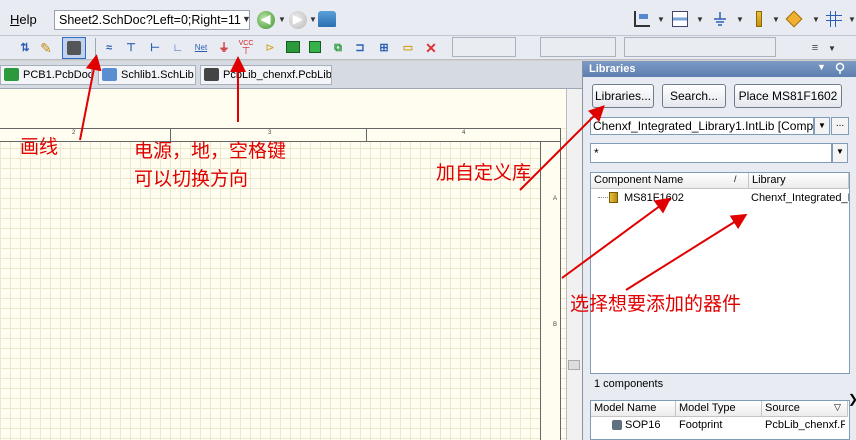 Image resolution: width=856 pixels, height=440 pixels. Describe the element at coordinates (834, 19) in the screenshot. I see `grid-icon` at that location.